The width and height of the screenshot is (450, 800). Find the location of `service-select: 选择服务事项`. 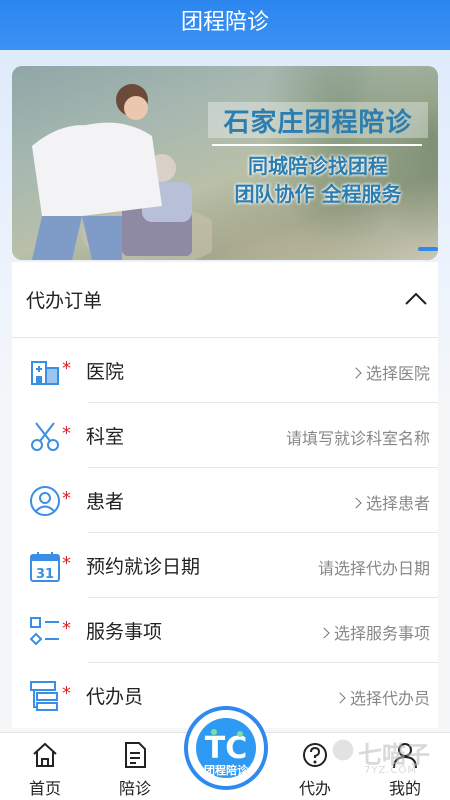

service-select: 选择服务事项 is located at coordinates (374, 632).